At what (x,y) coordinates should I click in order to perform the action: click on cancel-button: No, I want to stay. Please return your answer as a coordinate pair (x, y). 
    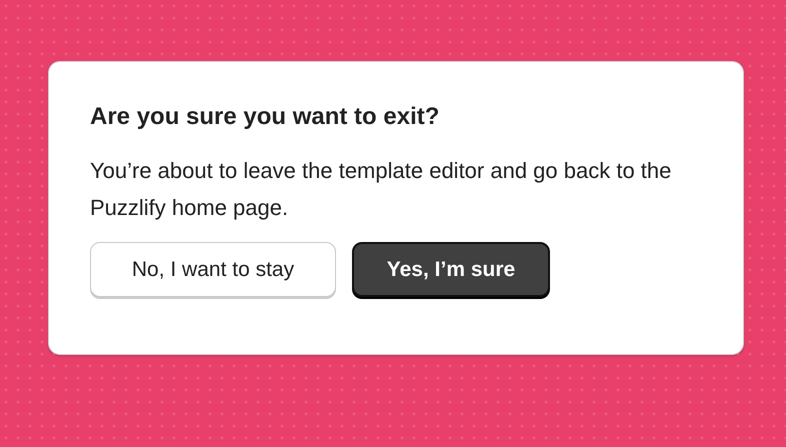
    Looking at the image, I should click on (213, 269).